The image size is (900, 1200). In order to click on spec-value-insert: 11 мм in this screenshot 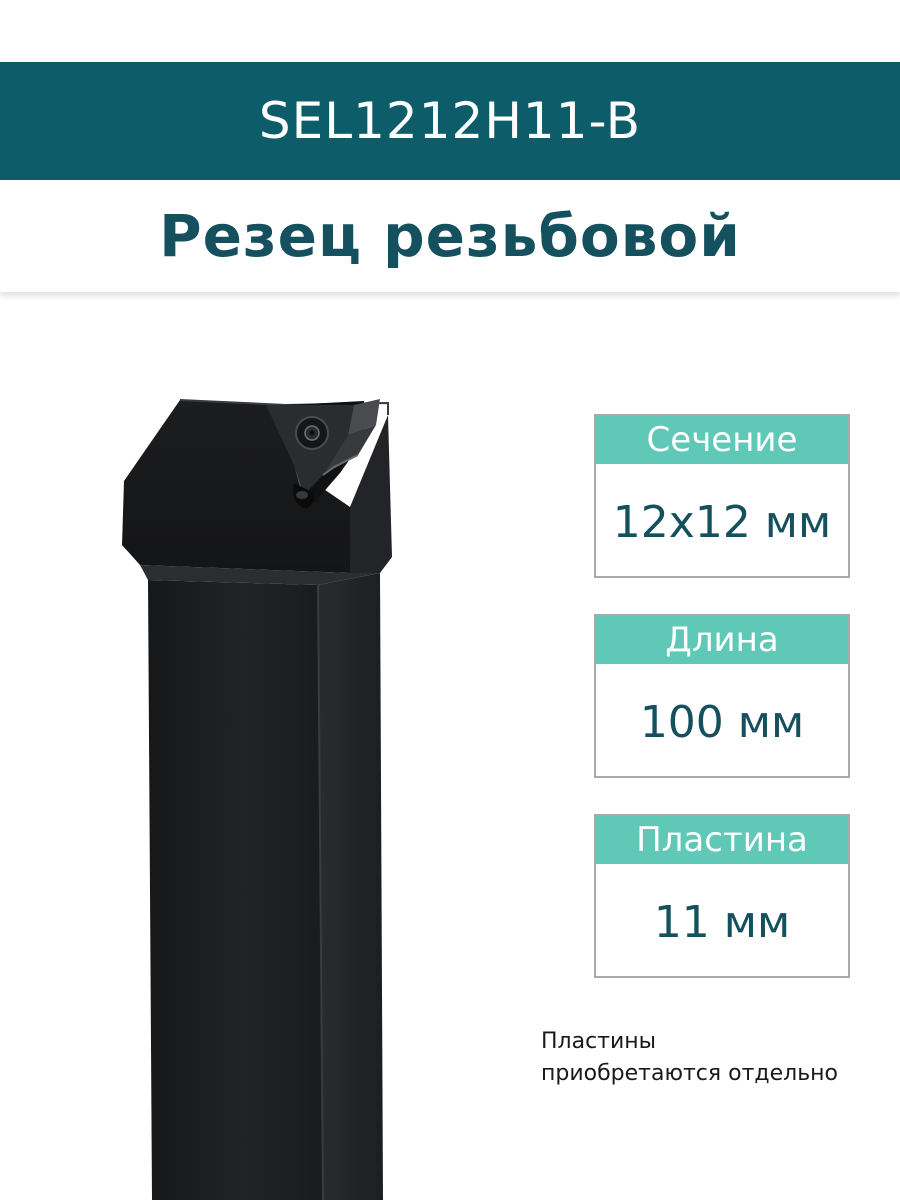, I will do `click(722, 922)`.